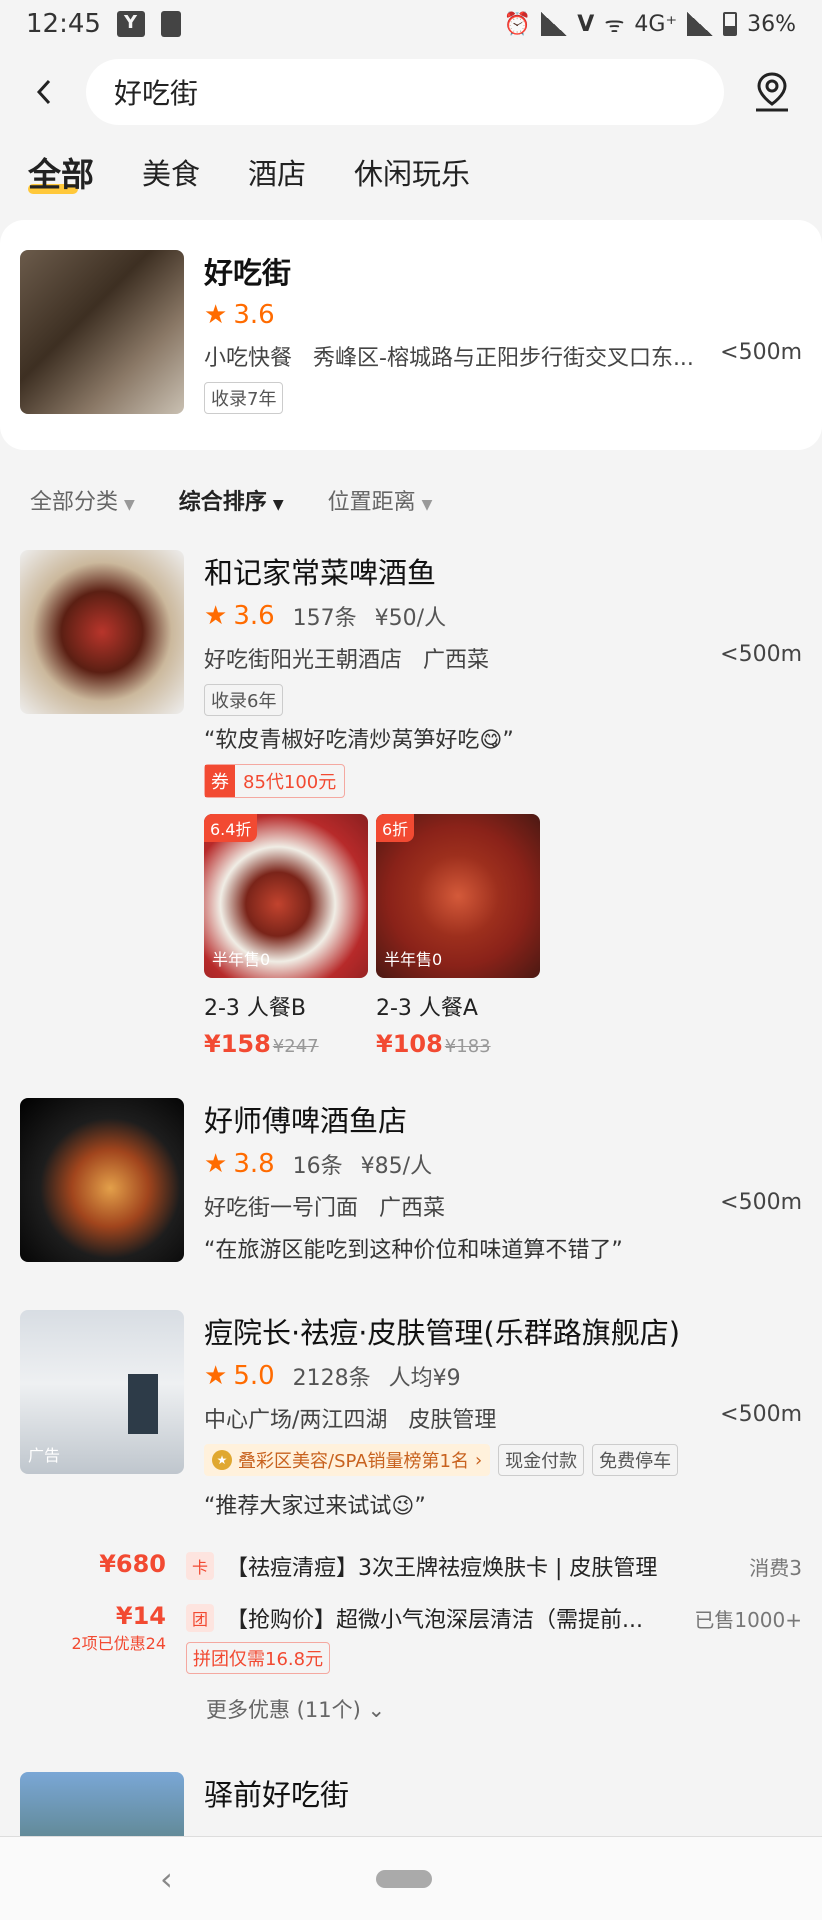 This screenshot has width=822, height=1920. I want to click on filter-sort-label: 综合排序, so click(222, 502).